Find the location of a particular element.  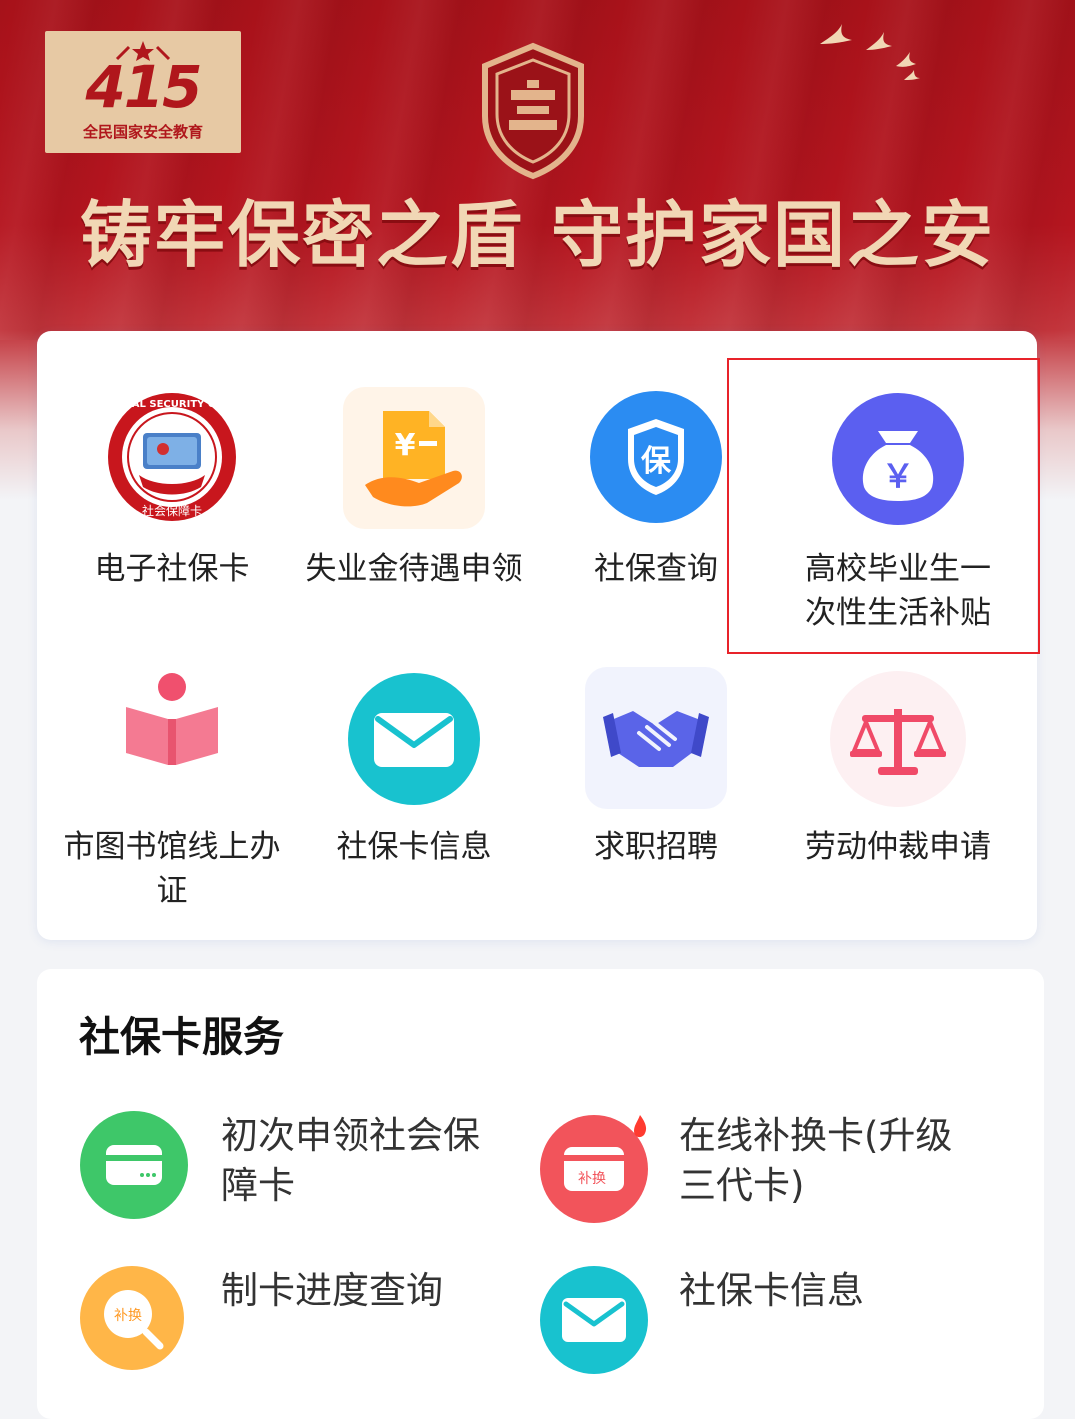

orange-progress-icon: 补换 is located at coordinates (132, 1318).